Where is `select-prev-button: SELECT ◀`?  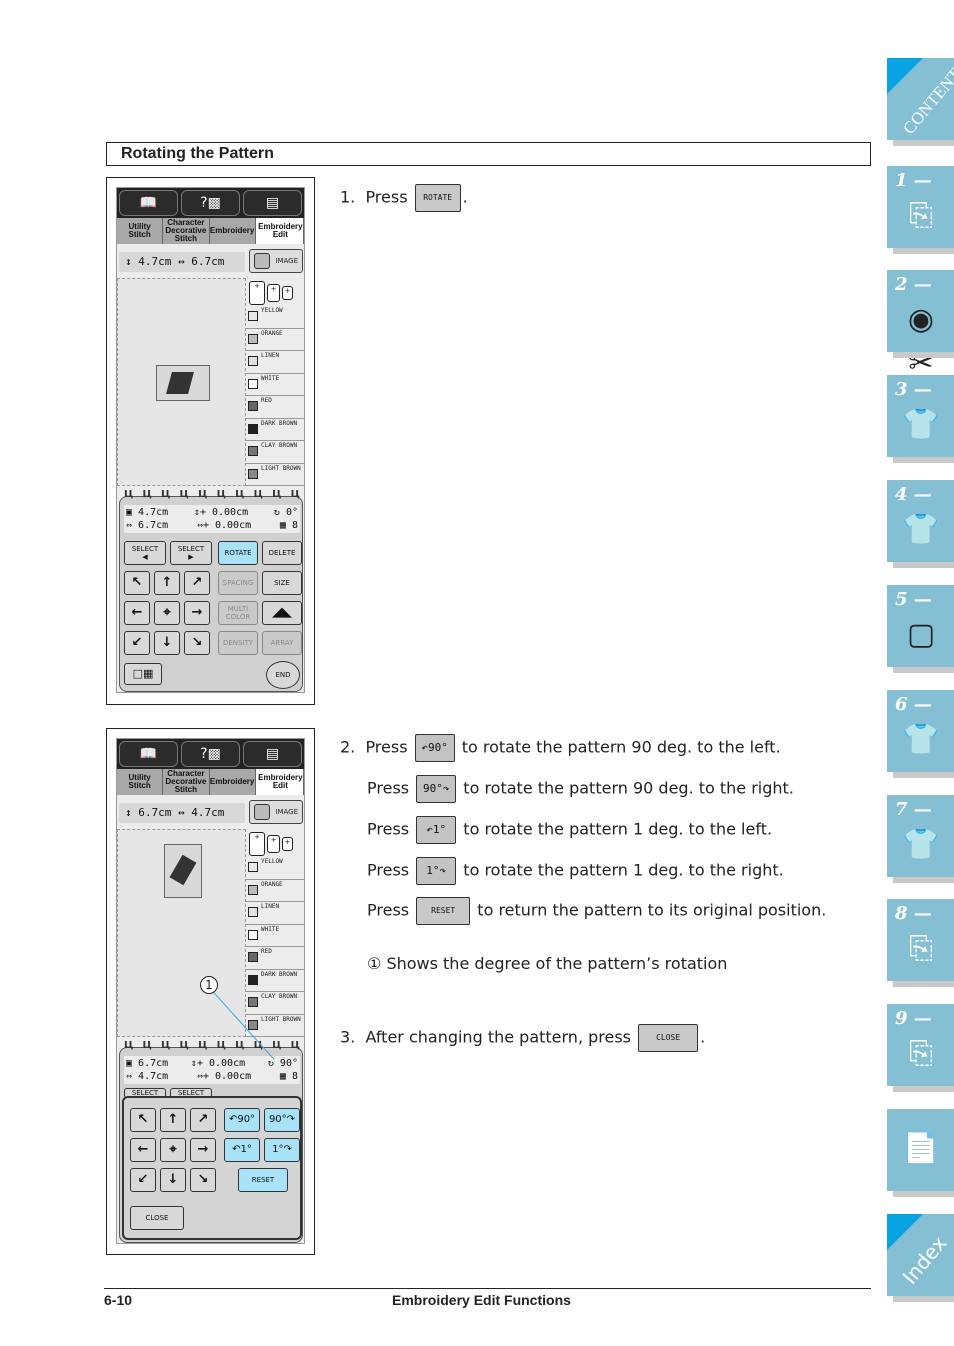
select-prev-button: SELECT ◀ is located at coordinates (145, 553).